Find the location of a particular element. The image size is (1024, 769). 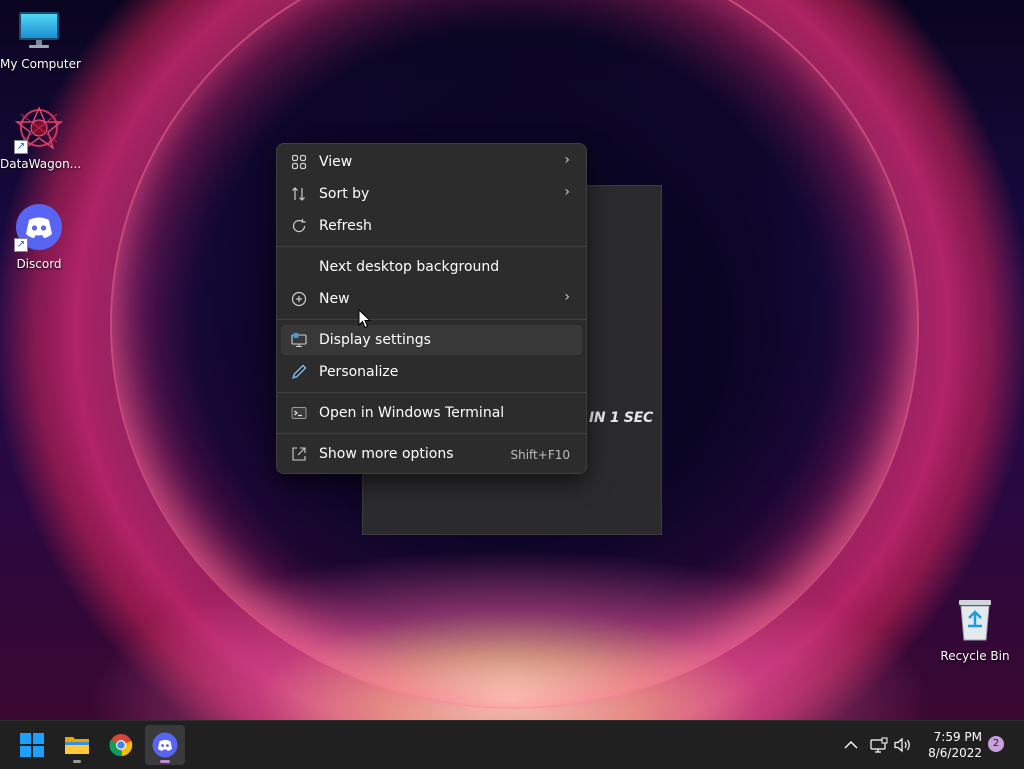

menu-item-open-in-terminal: Open in Windows Terminal is located at coordinates (431, 413).